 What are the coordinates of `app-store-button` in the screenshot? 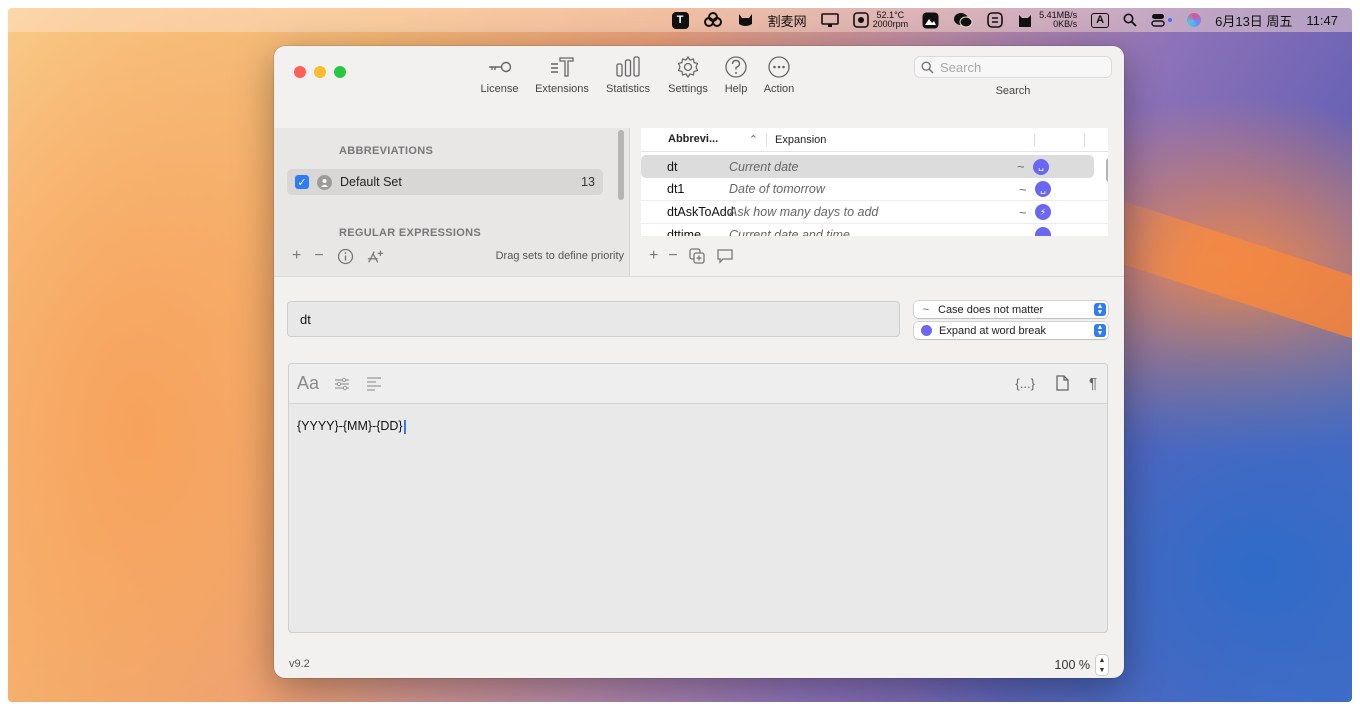 It's located at (375, 256).